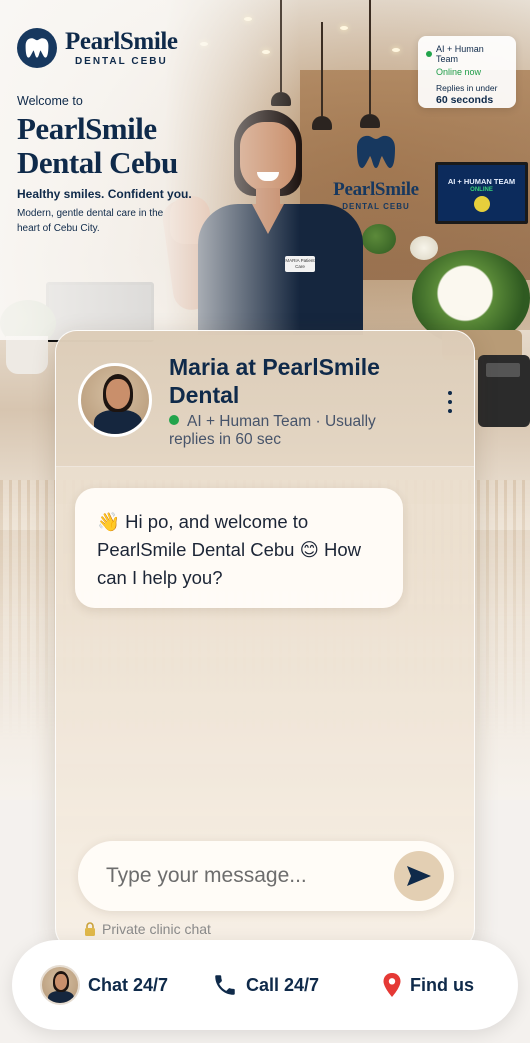 Image resolution: width=530 pixels, height=1043 pixels. I want to click on call-nav-label: Call 24/7, so click(283, 984).